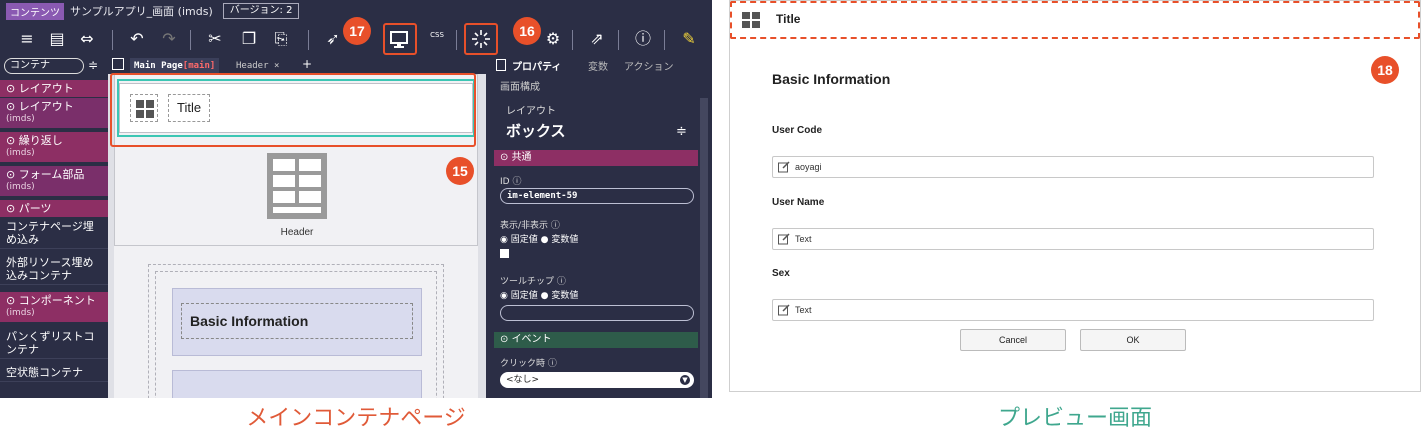  I want to click on id-label: ID ⓘ, so click(511, 182).